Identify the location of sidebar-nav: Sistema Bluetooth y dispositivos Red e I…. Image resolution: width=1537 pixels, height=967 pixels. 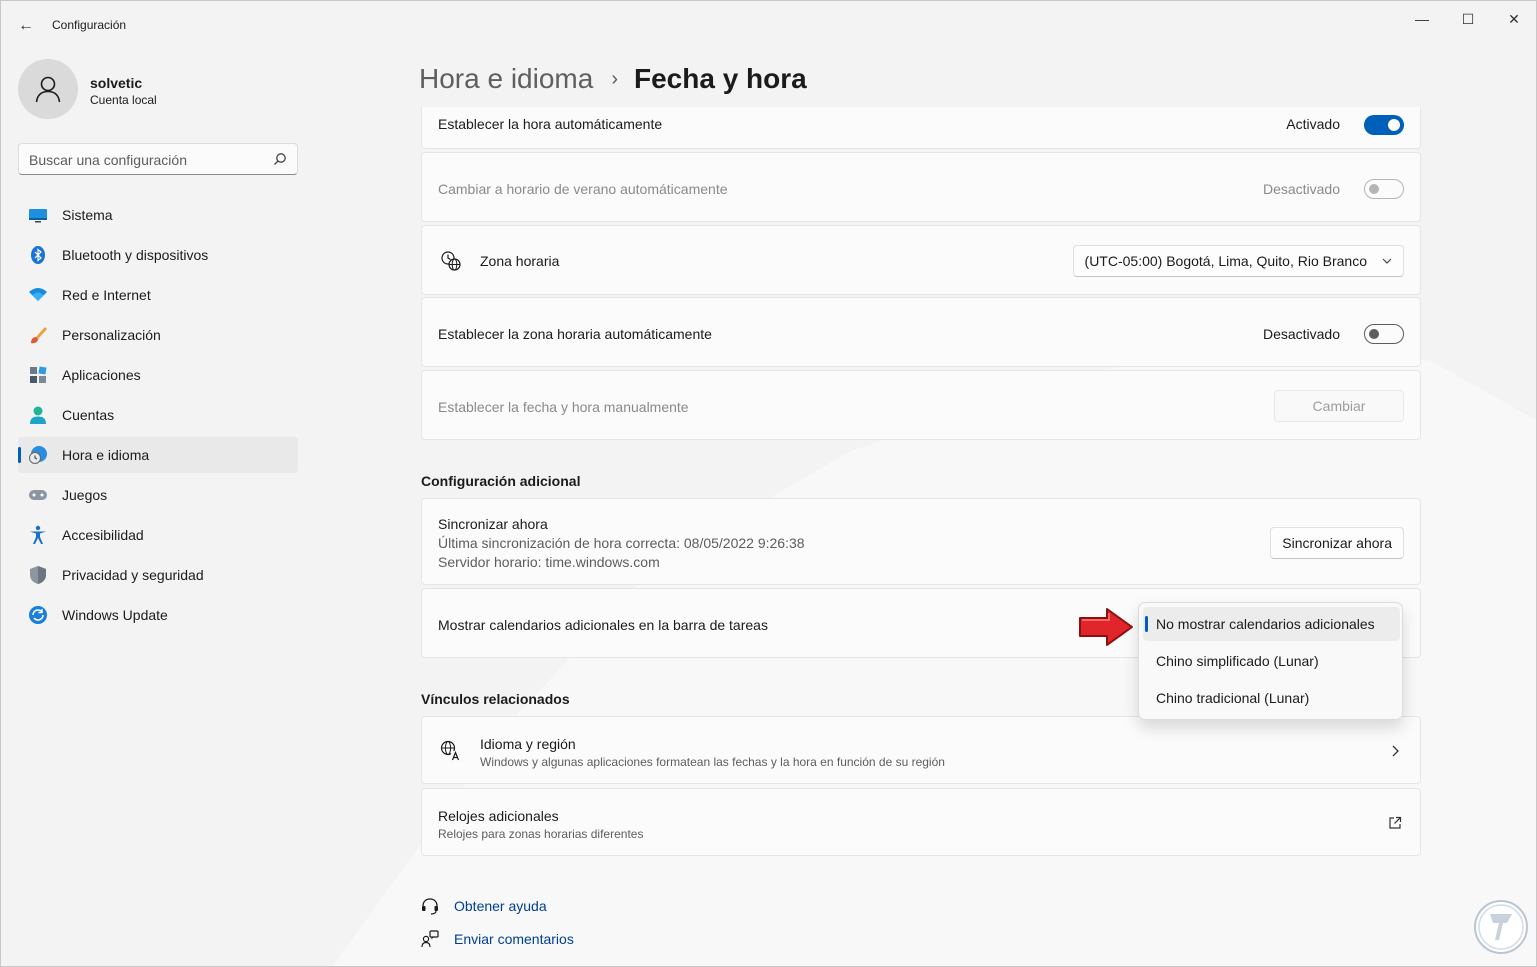
(158, 417).